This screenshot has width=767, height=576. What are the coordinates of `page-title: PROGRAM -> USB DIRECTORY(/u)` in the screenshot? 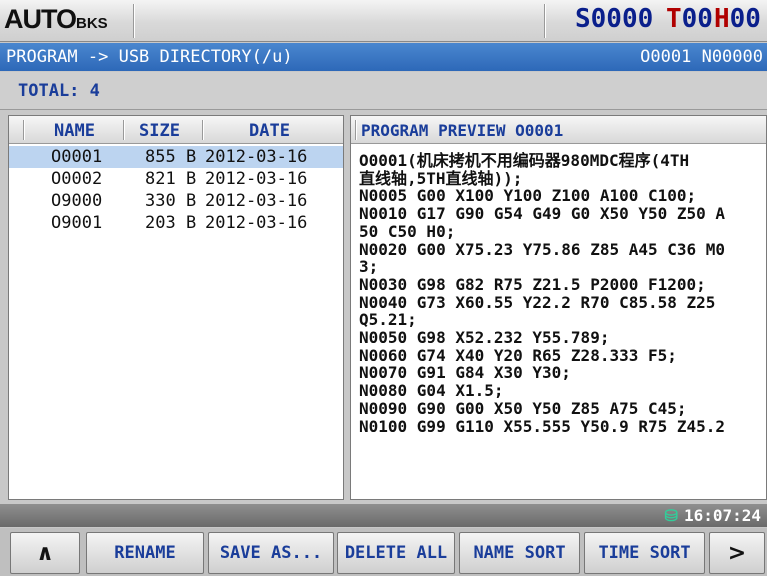 It's located at (149, 57).